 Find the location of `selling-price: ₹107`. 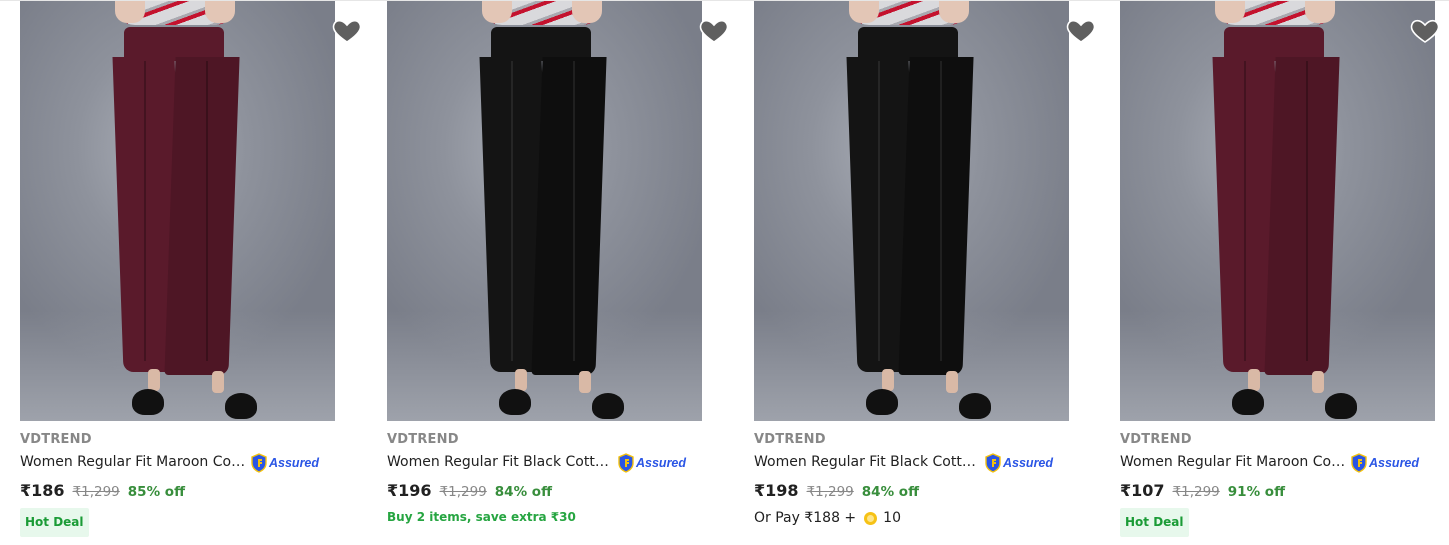

selling-price: ₹107 is located at coordinates (1142, 490).